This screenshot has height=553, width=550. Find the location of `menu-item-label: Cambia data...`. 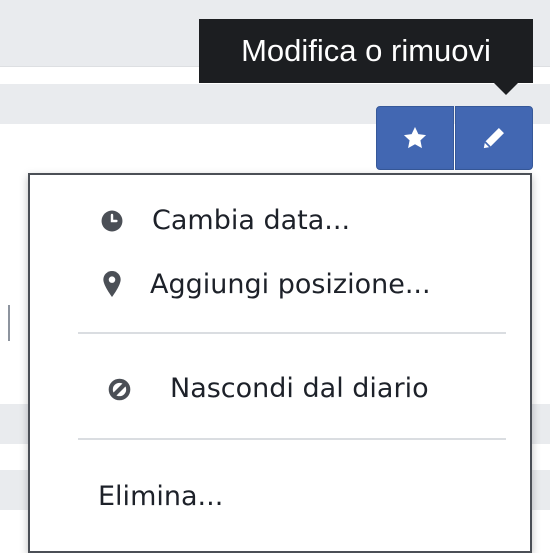

menu-item-label: Cambia data... is located at coordinates (251, 220).